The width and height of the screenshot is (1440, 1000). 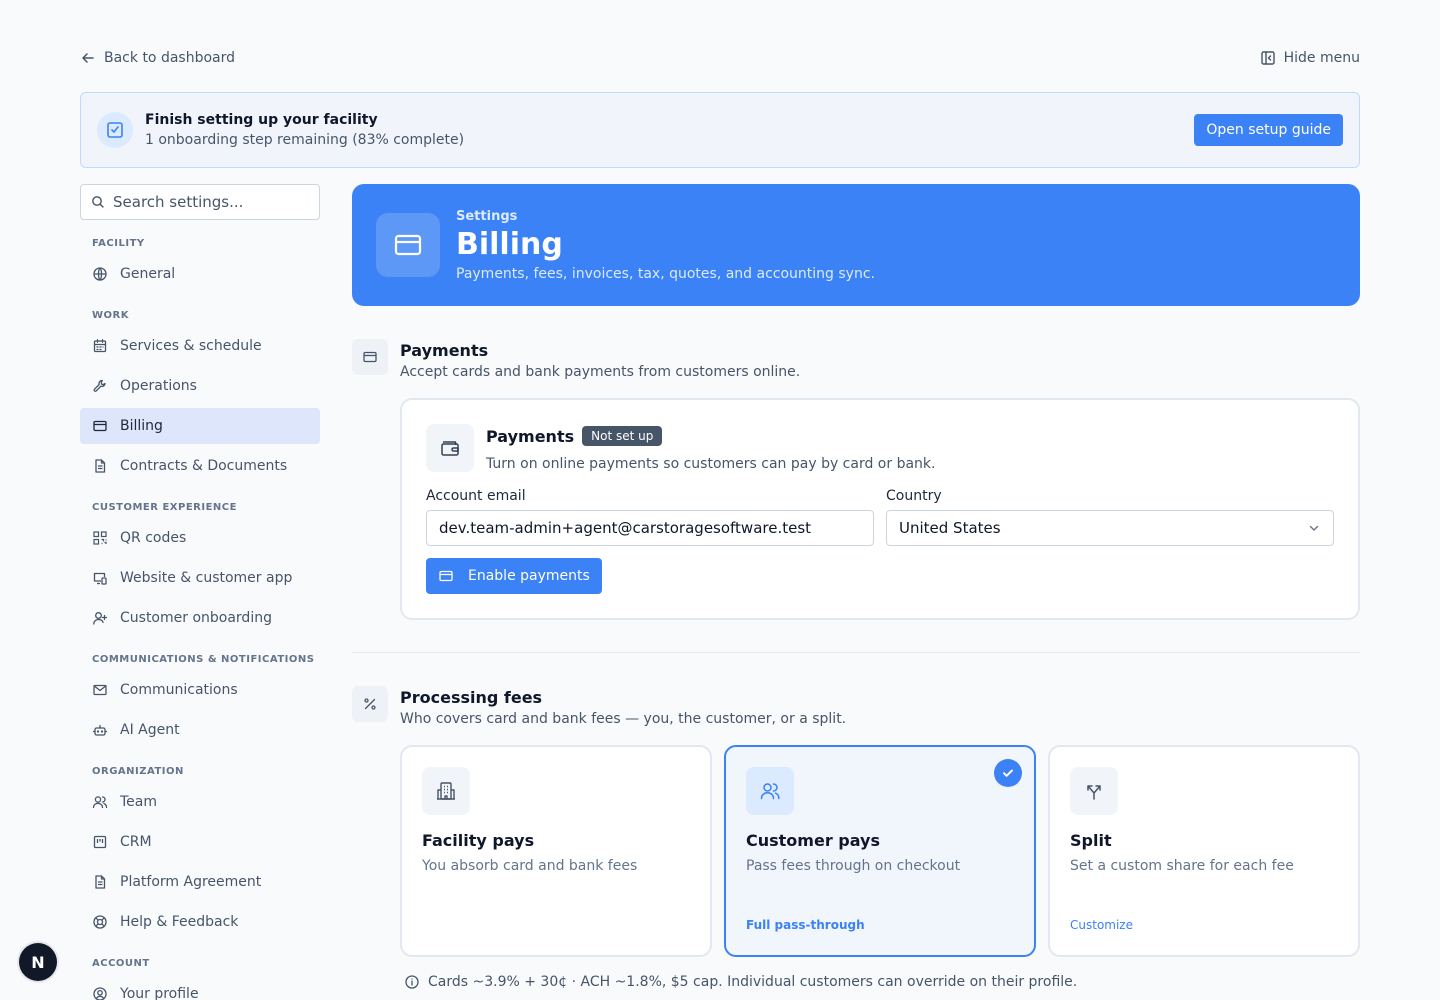 What do you see at coordinates (200, 426) in the screenshot?
I see `sidebar-item-billing: Billing` at bounding box center [200, 426].